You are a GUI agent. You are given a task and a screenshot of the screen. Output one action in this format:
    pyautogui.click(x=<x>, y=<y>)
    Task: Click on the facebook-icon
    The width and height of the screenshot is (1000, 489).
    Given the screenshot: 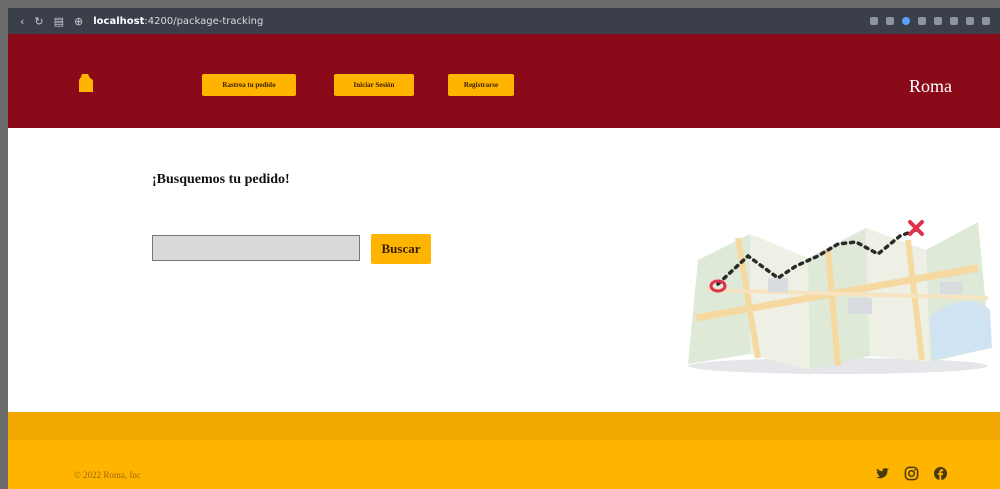 What is the action you would take?
    pyautogui.click(x=940, y=473)
    